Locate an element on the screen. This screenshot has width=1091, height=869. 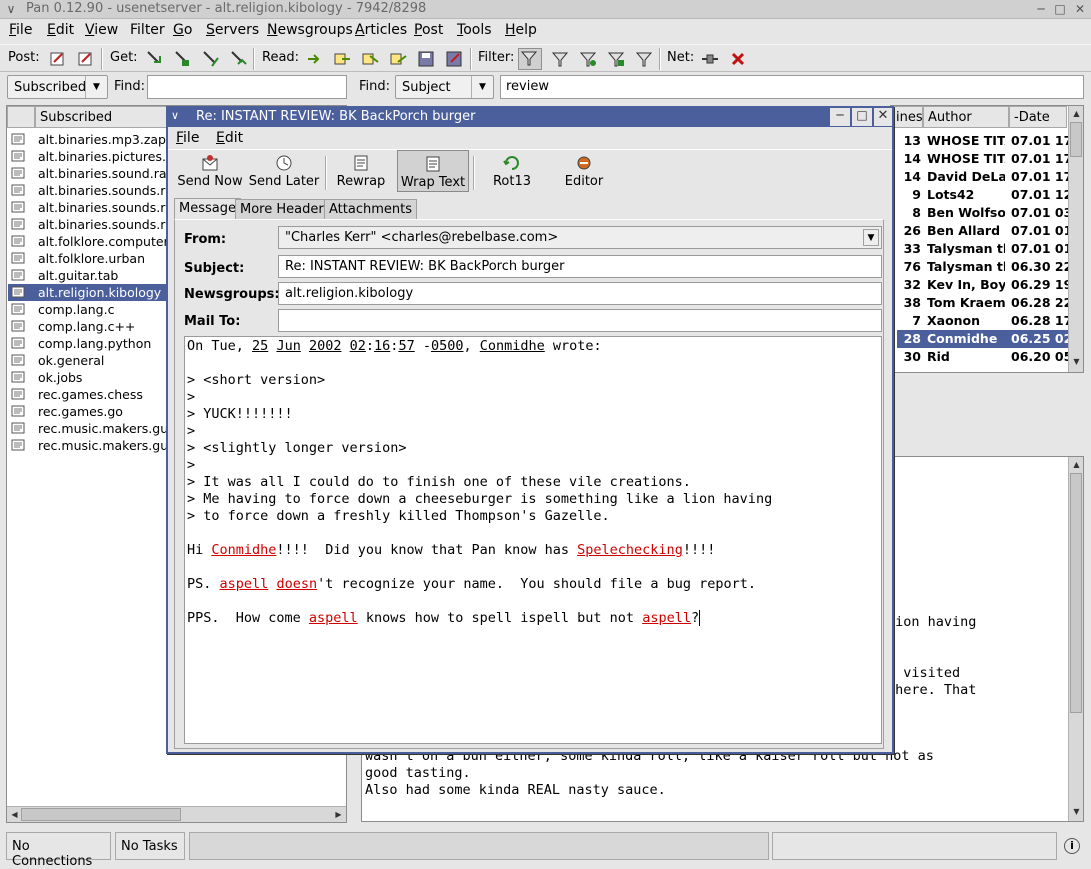
article-row: 32 Kev In, Boyz 06.29 19 is located at coordinates (983, 285).